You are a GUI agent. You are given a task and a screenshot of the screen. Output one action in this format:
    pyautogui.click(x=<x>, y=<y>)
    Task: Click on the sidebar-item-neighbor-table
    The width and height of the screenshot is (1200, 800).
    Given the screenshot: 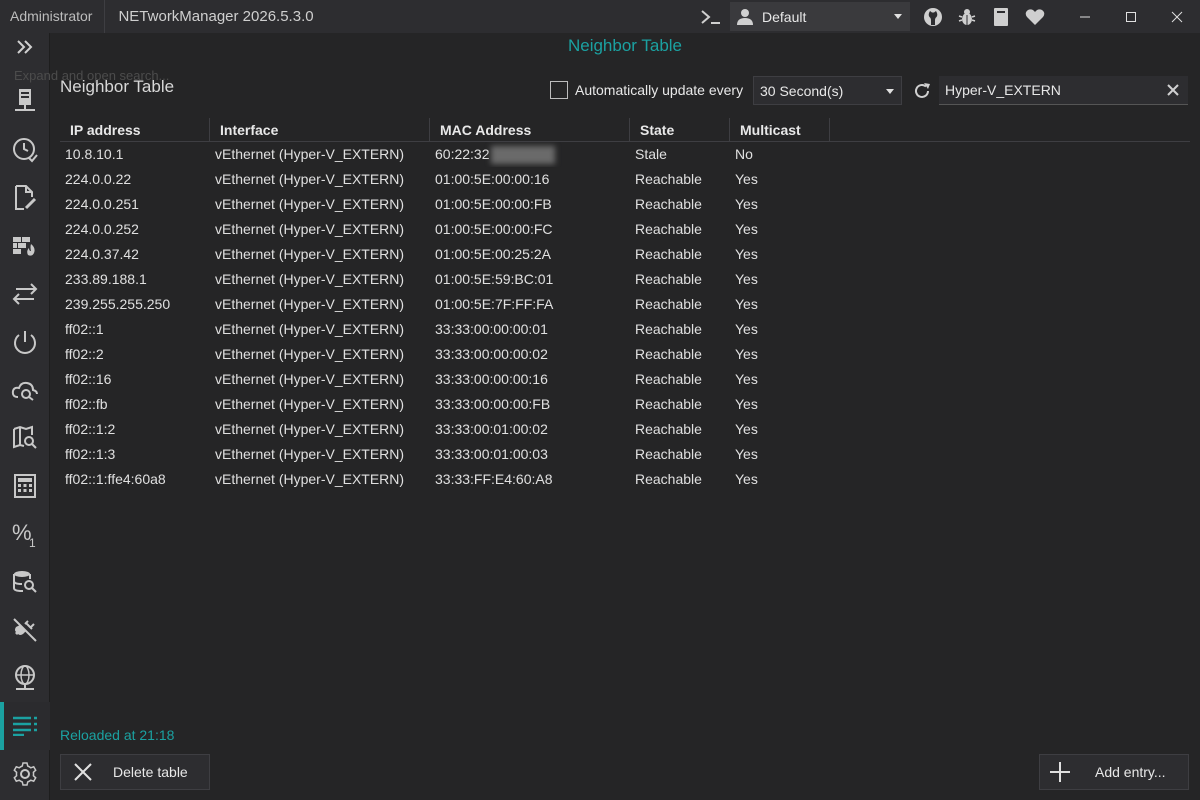 What is the action you would take?
    pyautogui.click(x=25, y=726)
    